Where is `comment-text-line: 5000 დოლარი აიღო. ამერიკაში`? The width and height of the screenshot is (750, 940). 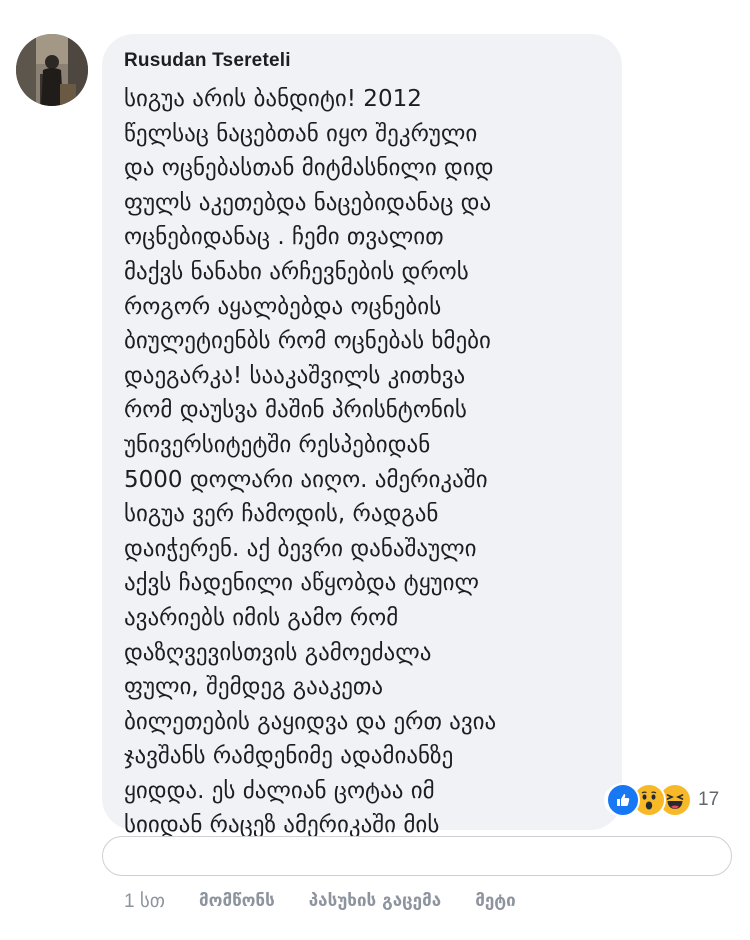
comment-text-line: 5000 დოლარი აიღო. ამერიკაში is located at coordinates (306, 479).